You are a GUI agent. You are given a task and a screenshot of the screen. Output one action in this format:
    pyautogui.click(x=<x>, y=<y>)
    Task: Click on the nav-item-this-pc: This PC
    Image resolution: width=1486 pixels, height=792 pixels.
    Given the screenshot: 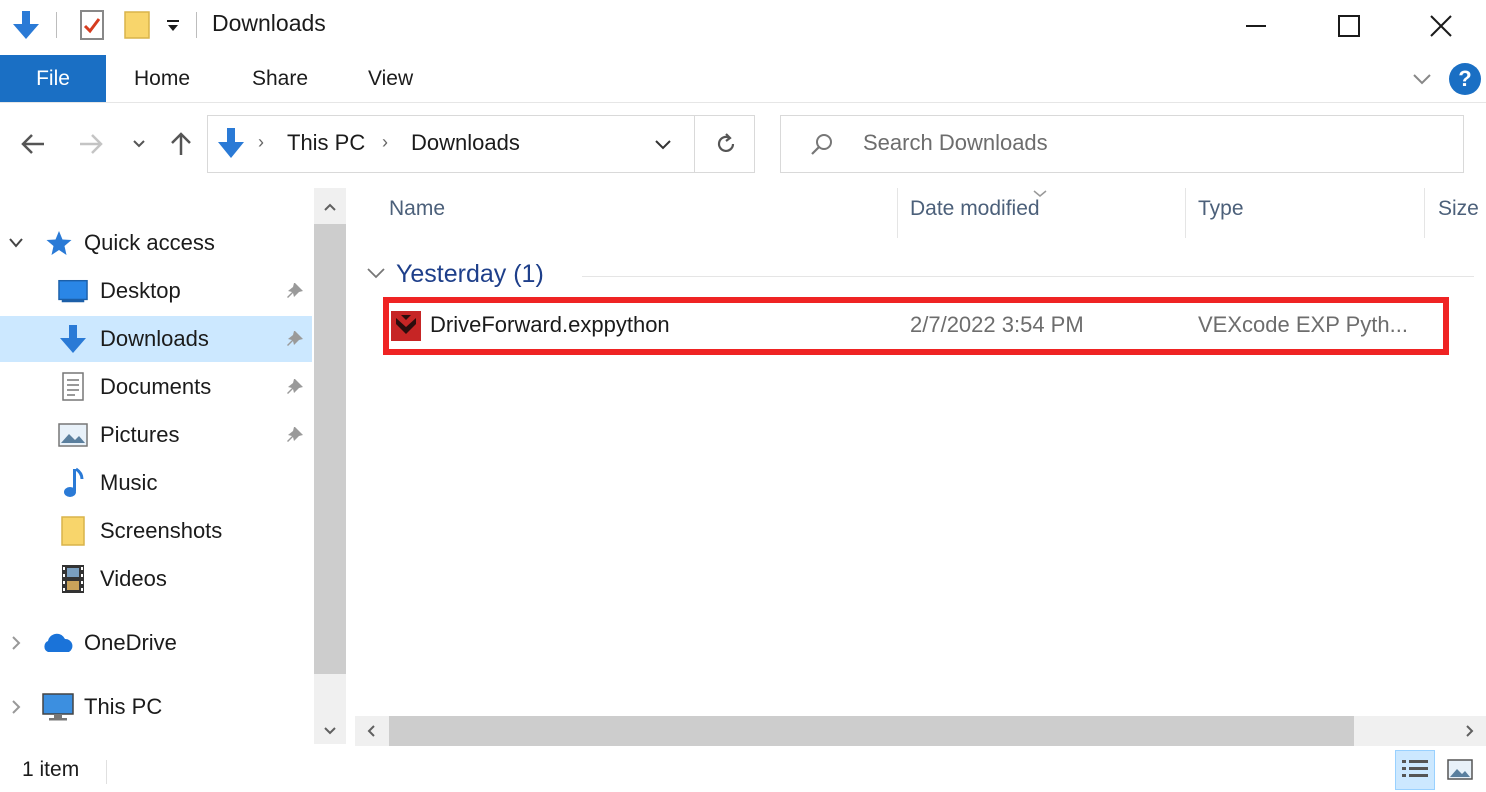 What is the action you would take?
    pyautogui.click(x=156, y=707)
    